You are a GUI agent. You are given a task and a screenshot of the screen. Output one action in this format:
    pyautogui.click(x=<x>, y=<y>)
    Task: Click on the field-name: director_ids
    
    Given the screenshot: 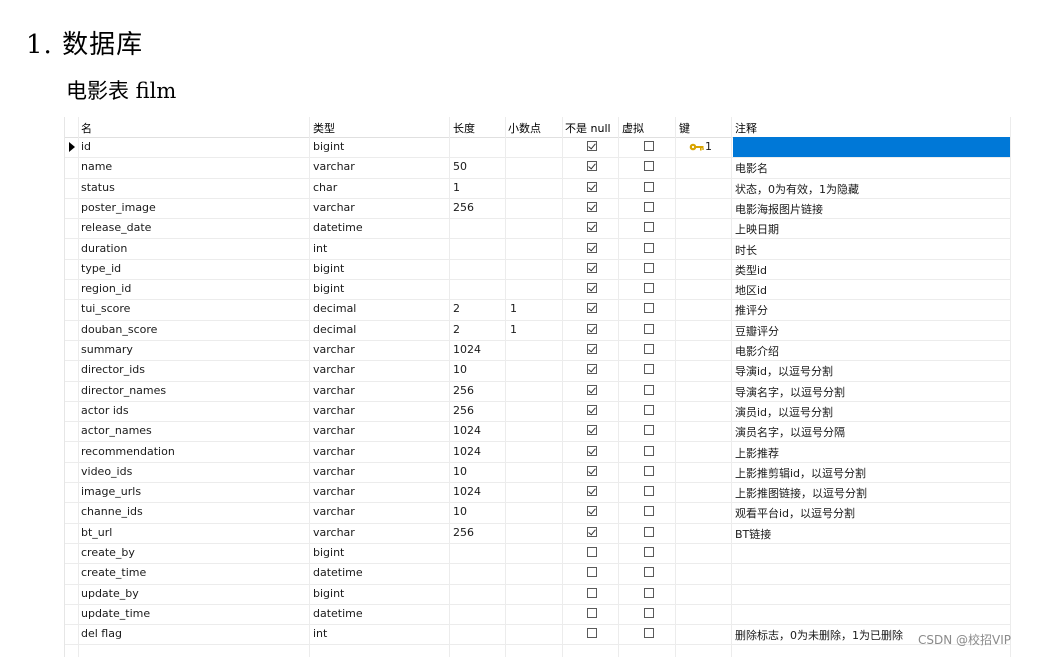 What is the action you would take?
    pyautogui.click(x=113, y=369)
    